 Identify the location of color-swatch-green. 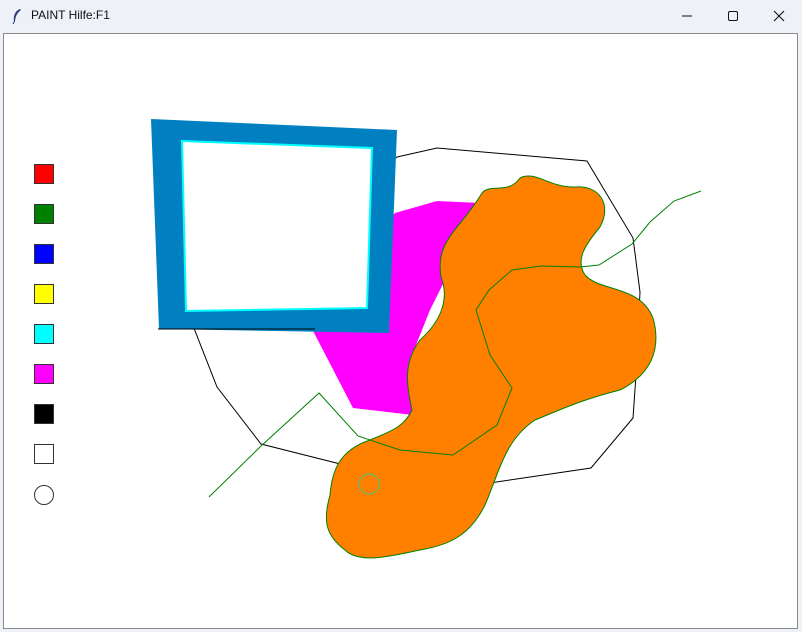
(44, 214).